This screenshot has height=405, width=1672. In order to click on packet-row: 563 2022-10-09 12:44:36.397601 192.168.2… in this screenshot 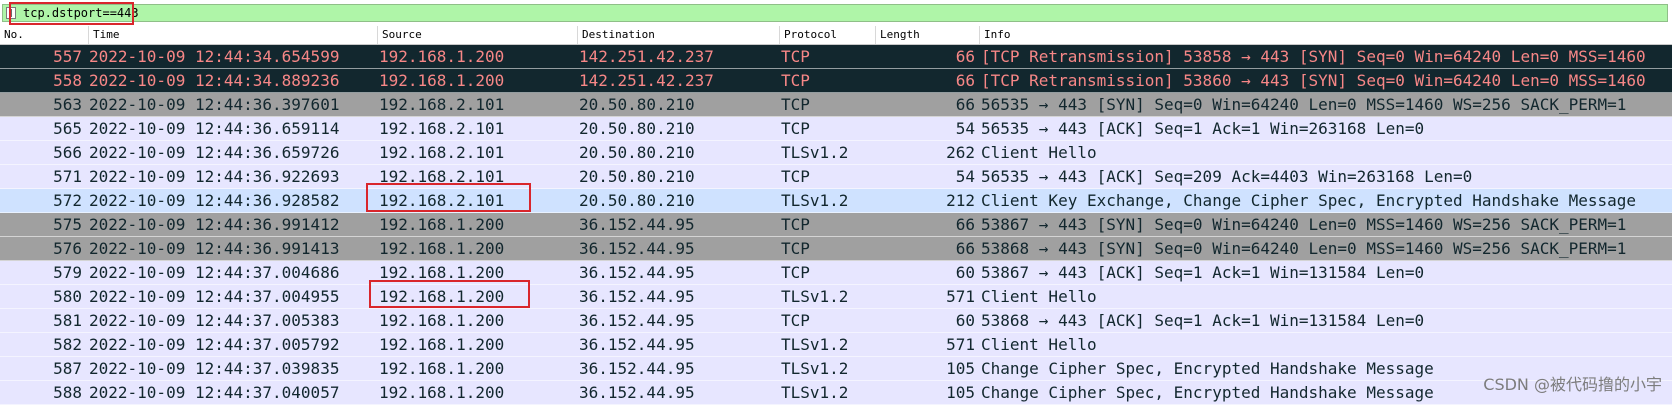, I will do `click(836, 105)`.